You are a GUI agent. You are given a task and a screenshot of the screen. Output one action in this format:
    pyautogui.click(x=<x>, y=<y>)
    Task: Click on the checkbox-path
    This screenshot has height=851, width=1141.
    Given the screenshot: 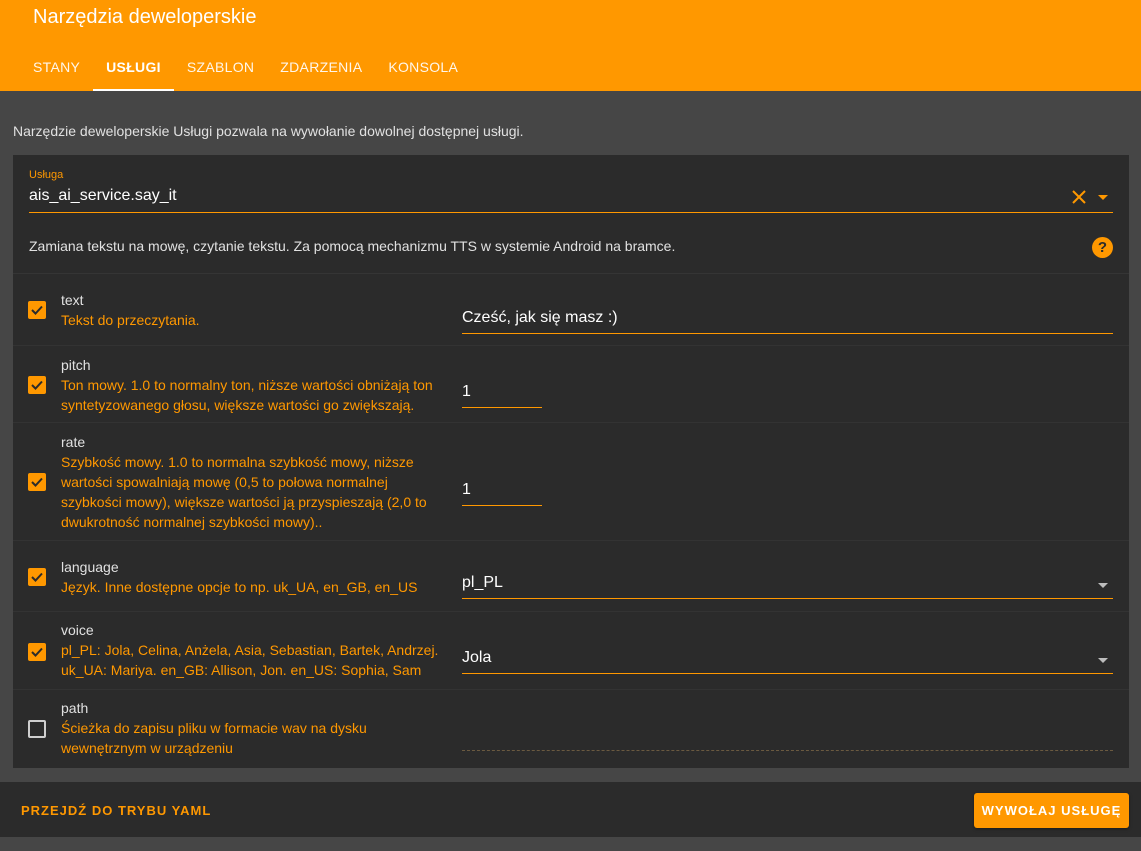 What is the action you would take?
    pyautogui.click(x=37, y=729)
    